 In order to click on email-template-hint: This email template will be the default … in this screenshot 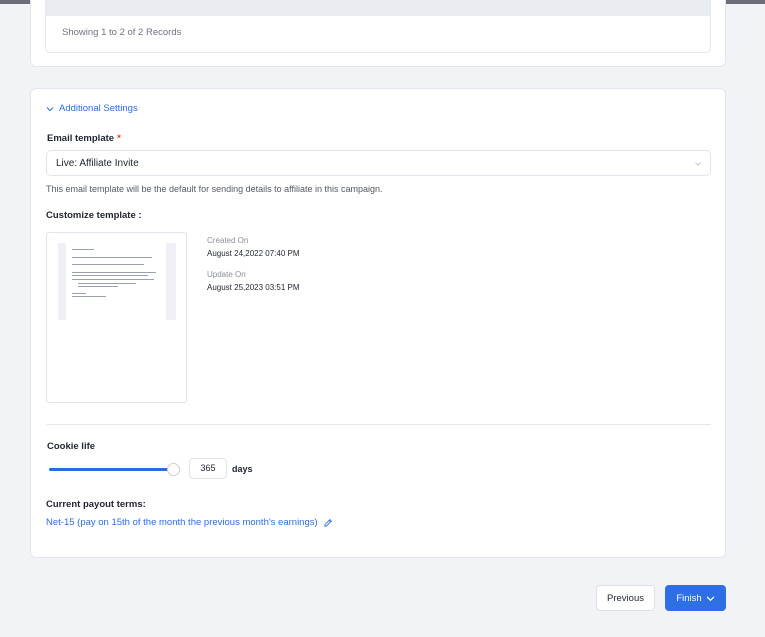, I will do `click(214, 189)`.